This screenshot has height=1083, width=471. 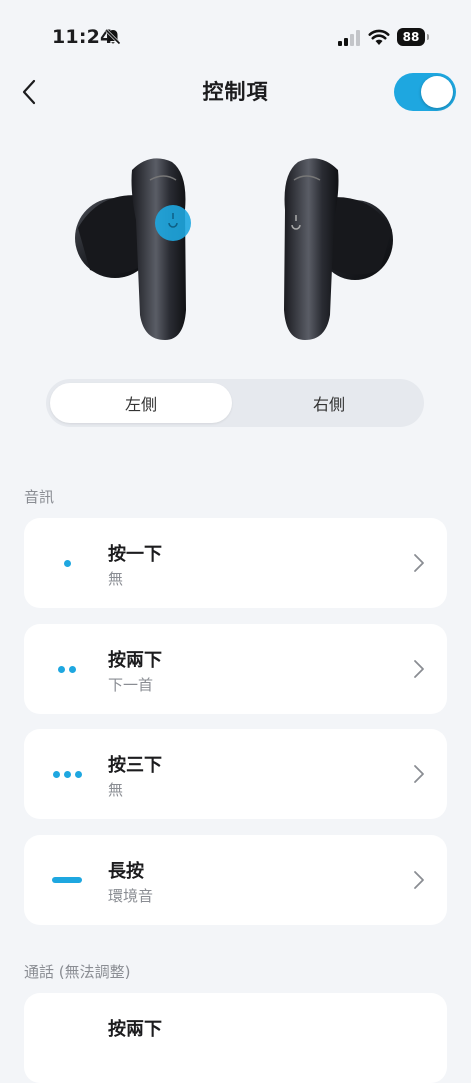 What do you see at coordinates (135, 765) in the screenshot?
I see `control-title: 按三下` at bounding box center [135, 765].